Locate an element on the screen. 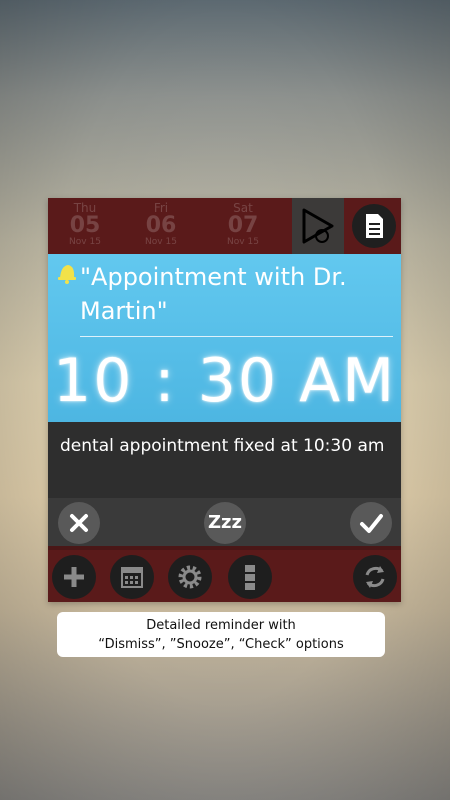  sync-icon is located at coordinates (375, 577).